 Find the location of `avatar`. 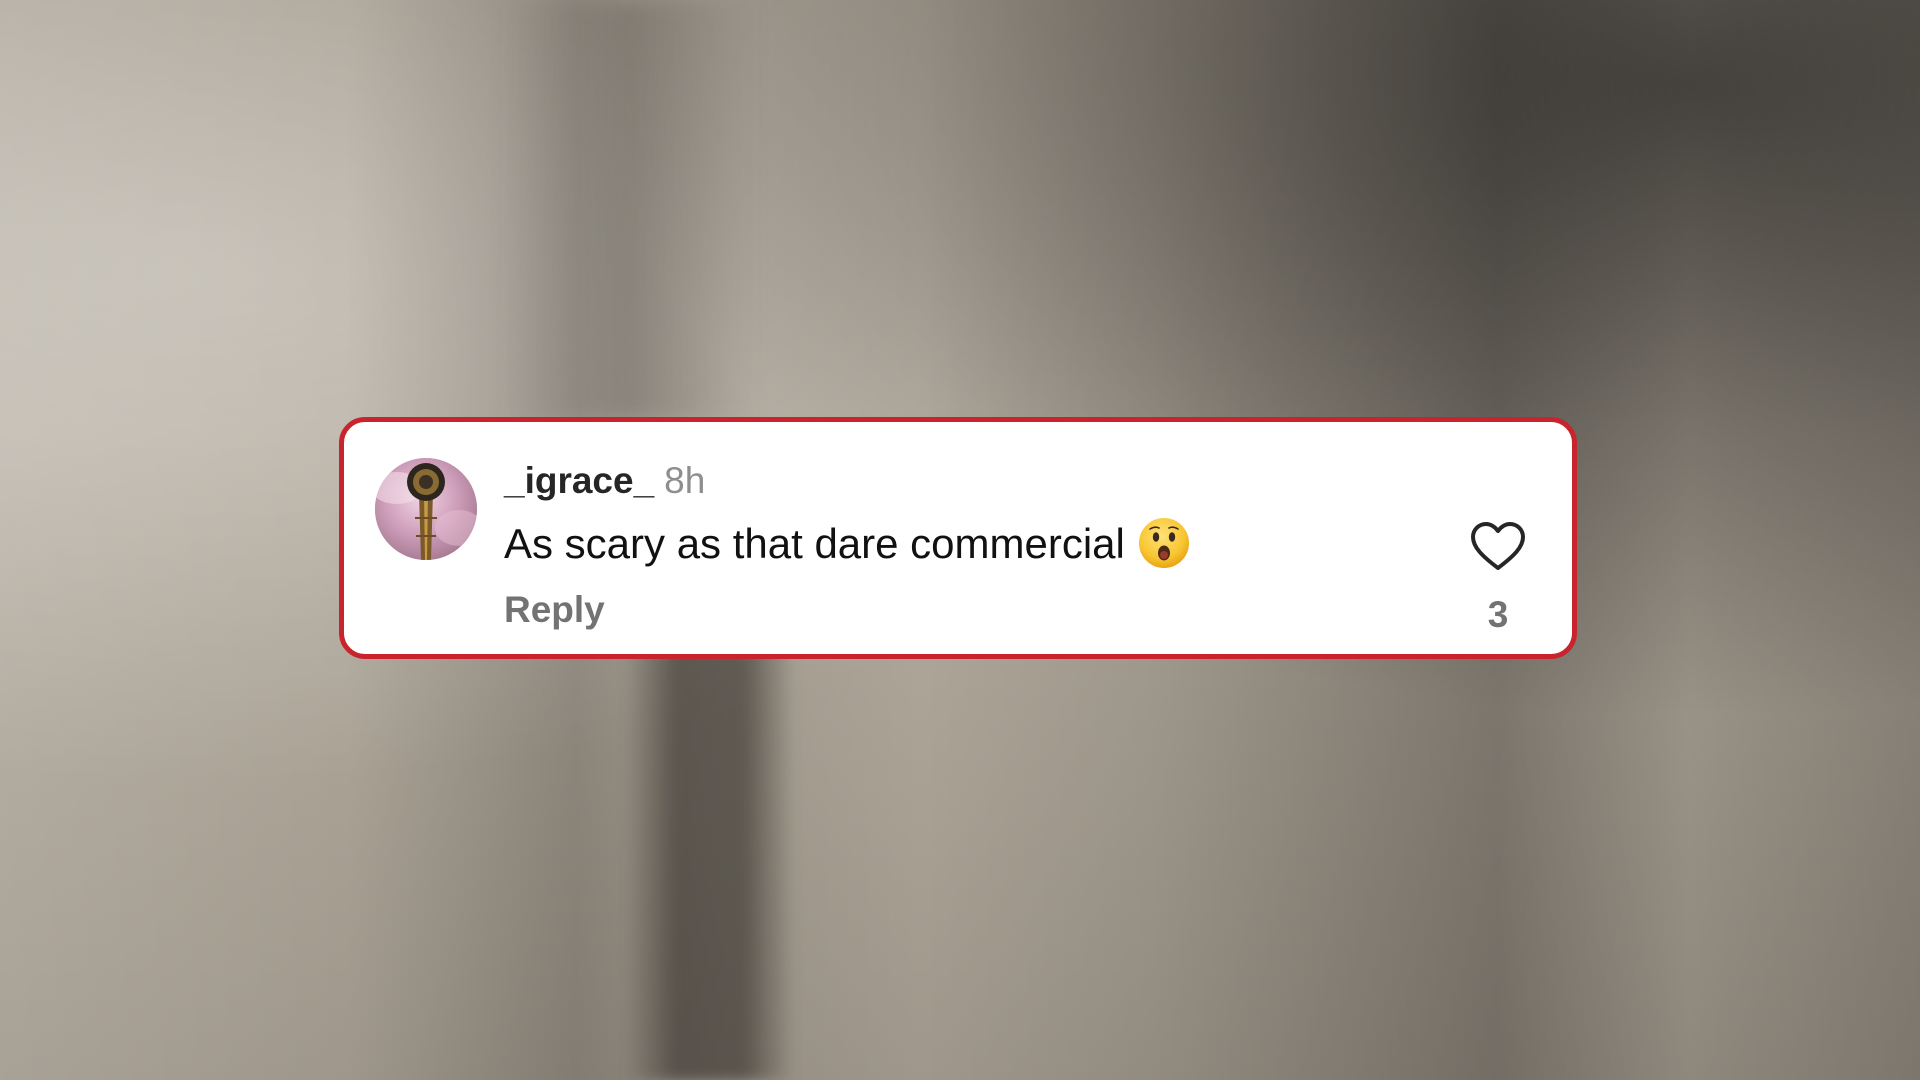

avatar is located at coordinates (426, 509).